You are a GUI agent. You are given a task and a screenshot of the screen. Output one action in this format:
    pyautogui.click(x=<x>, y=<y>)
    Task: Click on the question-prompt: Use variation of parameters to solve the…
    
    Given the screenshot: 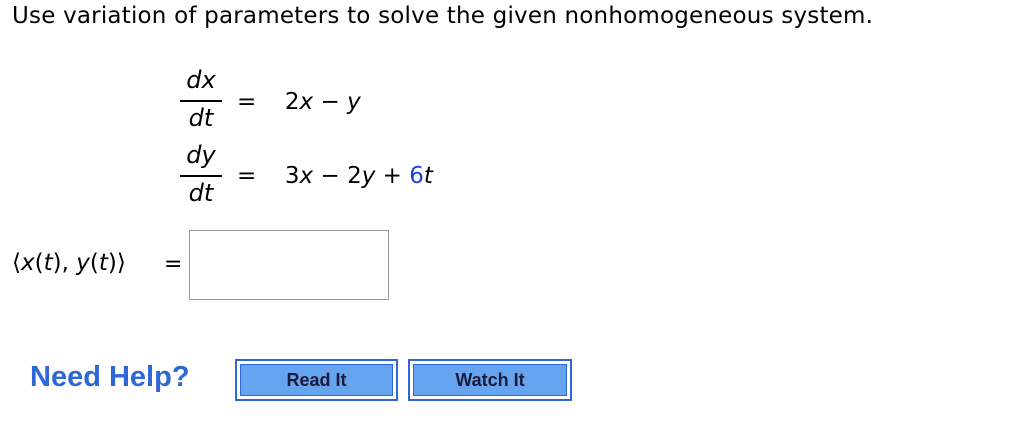 What is the action you would take?
    pyautogui.click(x=443, y=16)
    